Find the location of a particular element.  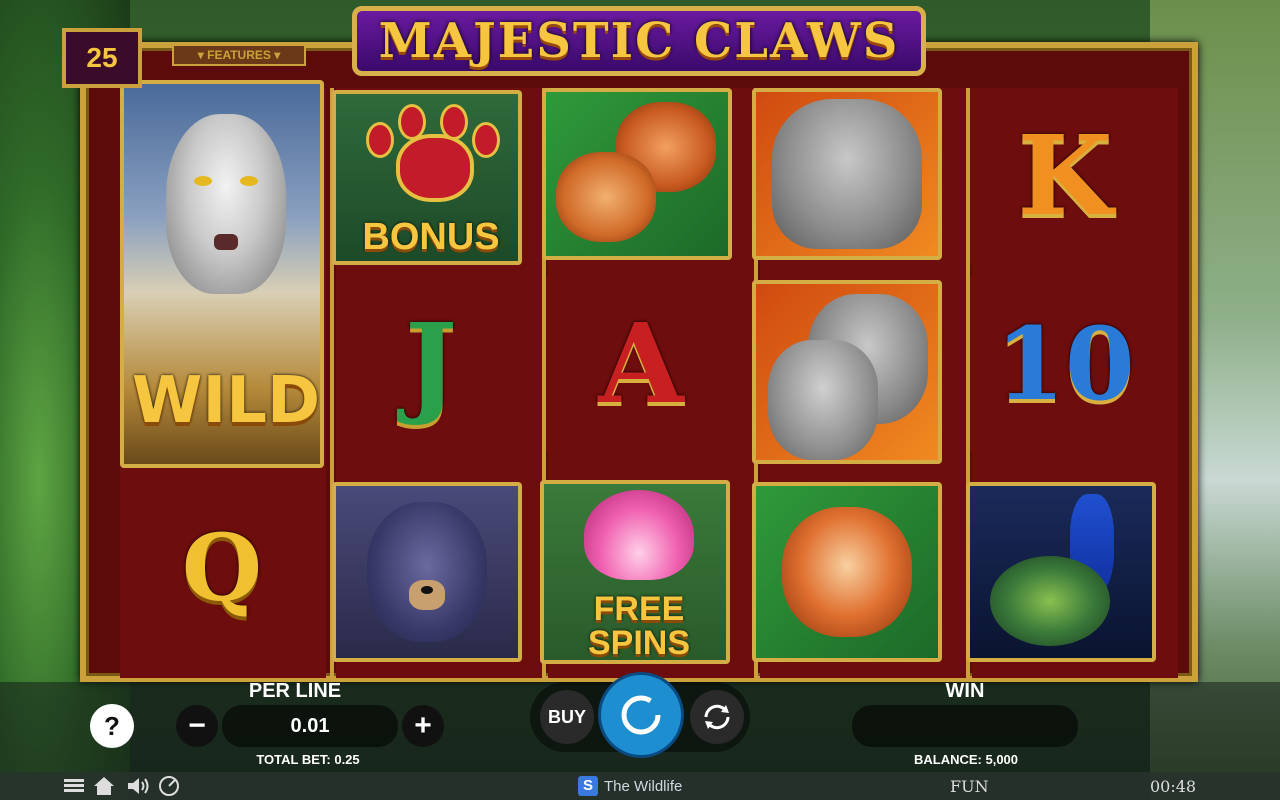

elephant-symbol is located at coordinates (847, 174).